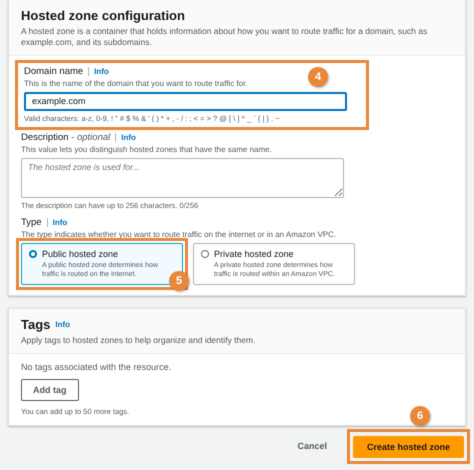 Image resolution: width=474 pixels, height=470 pixels. What do you see at coordinates (96, 367) in the screenshot?
I see `empty-message: No tags associated with the resource.` at bounding box center [96, 367].